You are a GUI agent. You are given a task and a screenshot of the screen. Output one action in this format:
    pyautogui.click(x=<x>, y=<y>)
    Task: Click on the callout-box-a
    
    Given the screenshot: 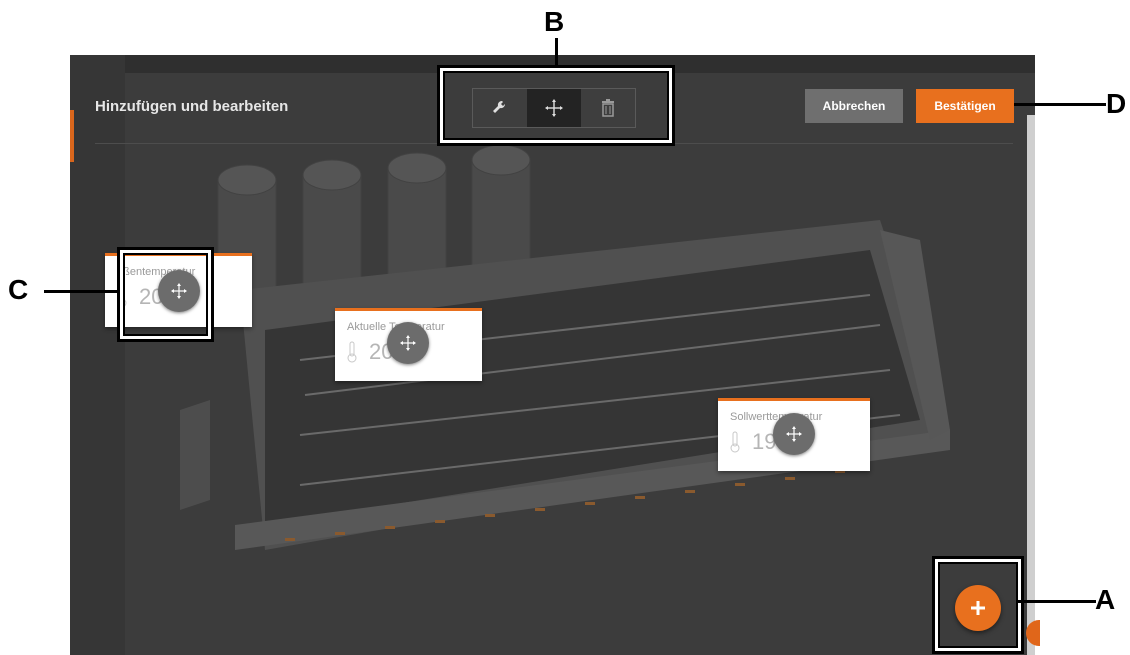 What is the action you would take?
    pyautogui.click(x=978, y=605)
    